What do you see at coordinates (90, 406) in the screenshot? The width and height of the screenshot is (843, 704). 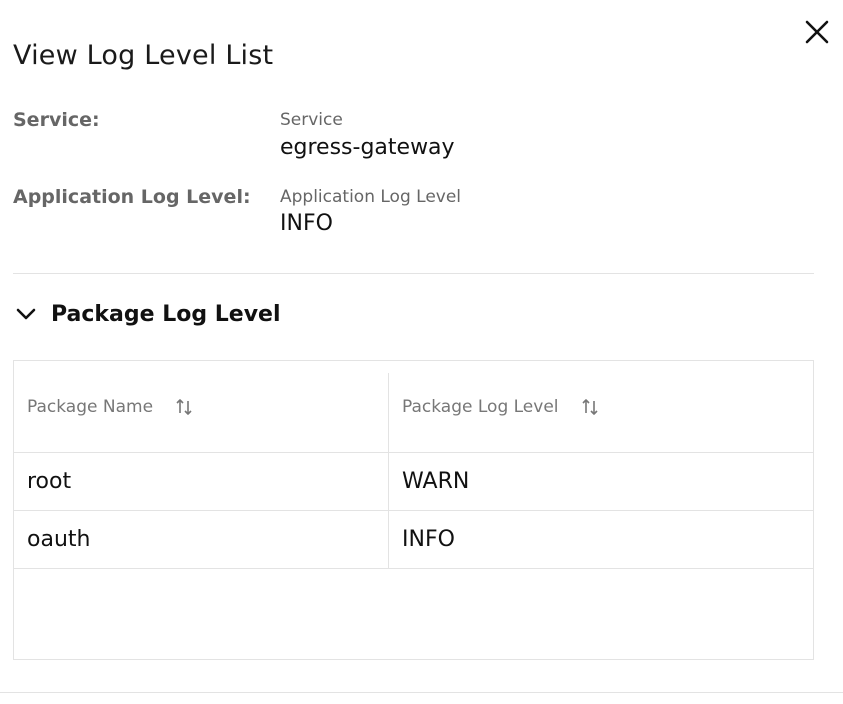 I see `column-header-label: Package Name` at bounding box center [90, 406].